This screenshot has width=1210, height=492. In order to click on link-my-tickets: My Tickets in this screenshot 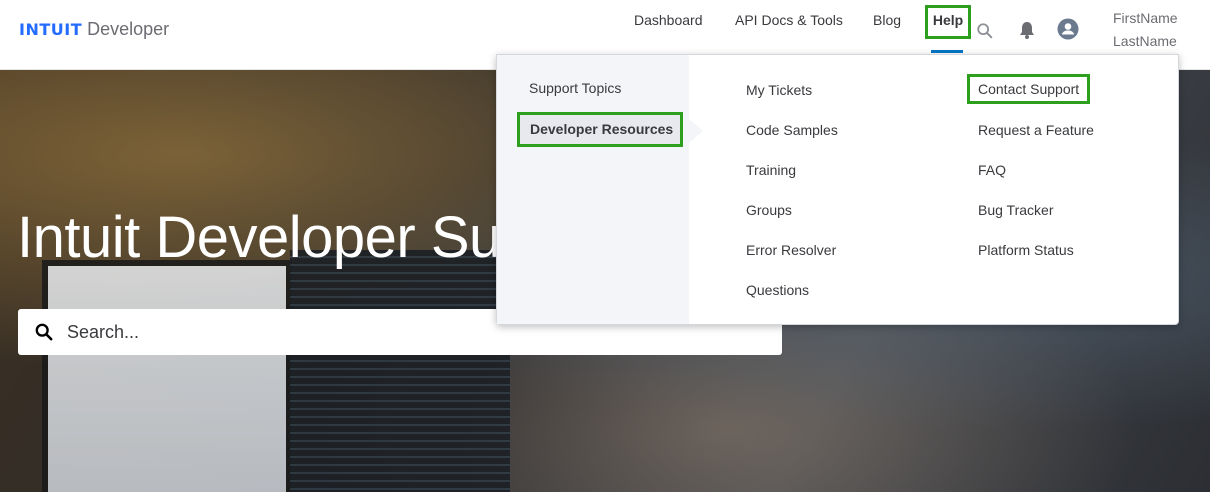, I will do `click(779, 90)`.